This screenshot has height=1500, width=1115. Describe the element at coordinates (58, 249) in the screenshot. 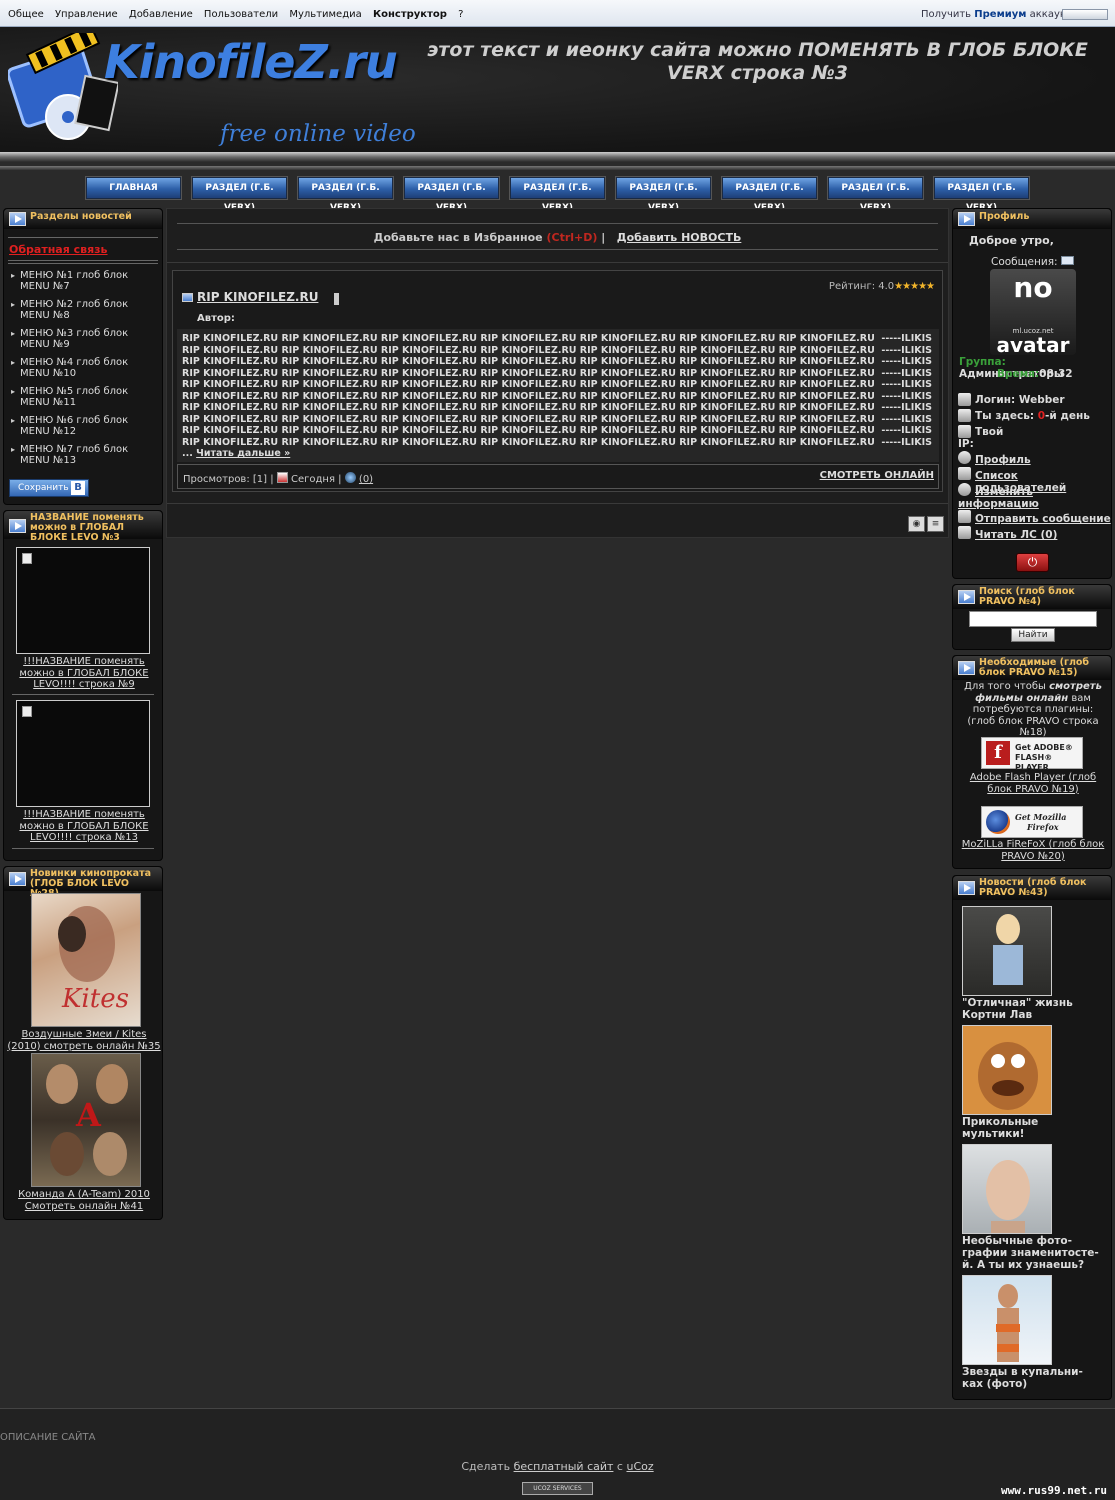

I see `feedback-link: Обратная связь` at that location.